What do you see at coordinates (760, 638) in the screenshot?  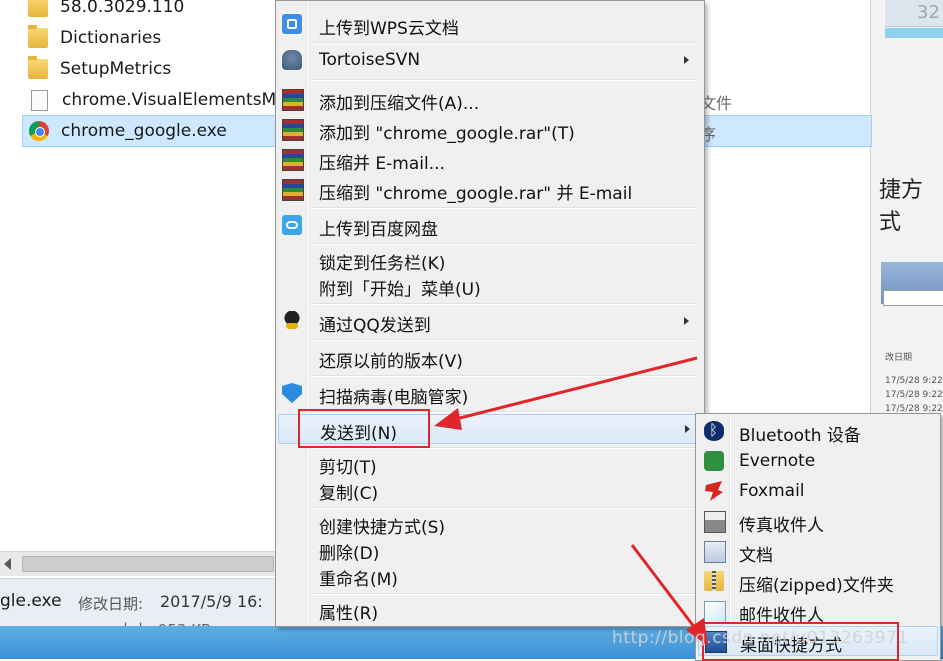 I see `watermark: http://blog.csdn.net/u013263971` at bounding box center [760, 638].